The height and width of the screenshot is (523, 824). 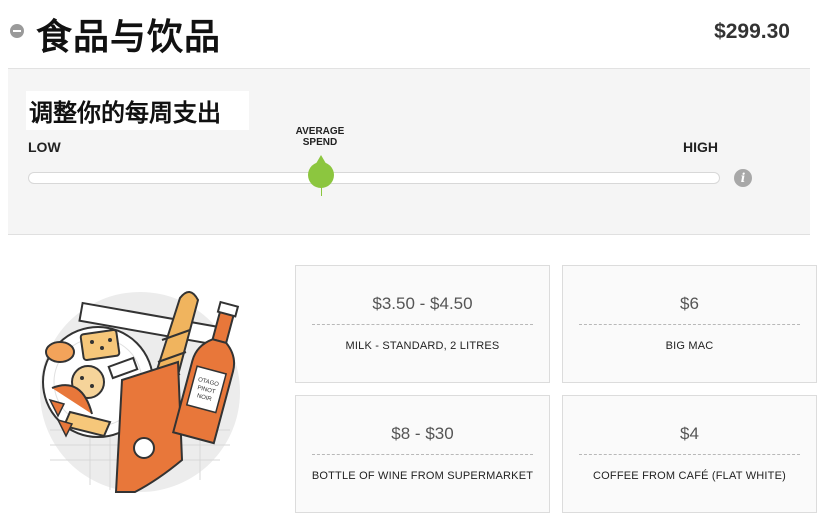 I want to click on card-item-name: BIG MAC, so click(x=689, y=346).